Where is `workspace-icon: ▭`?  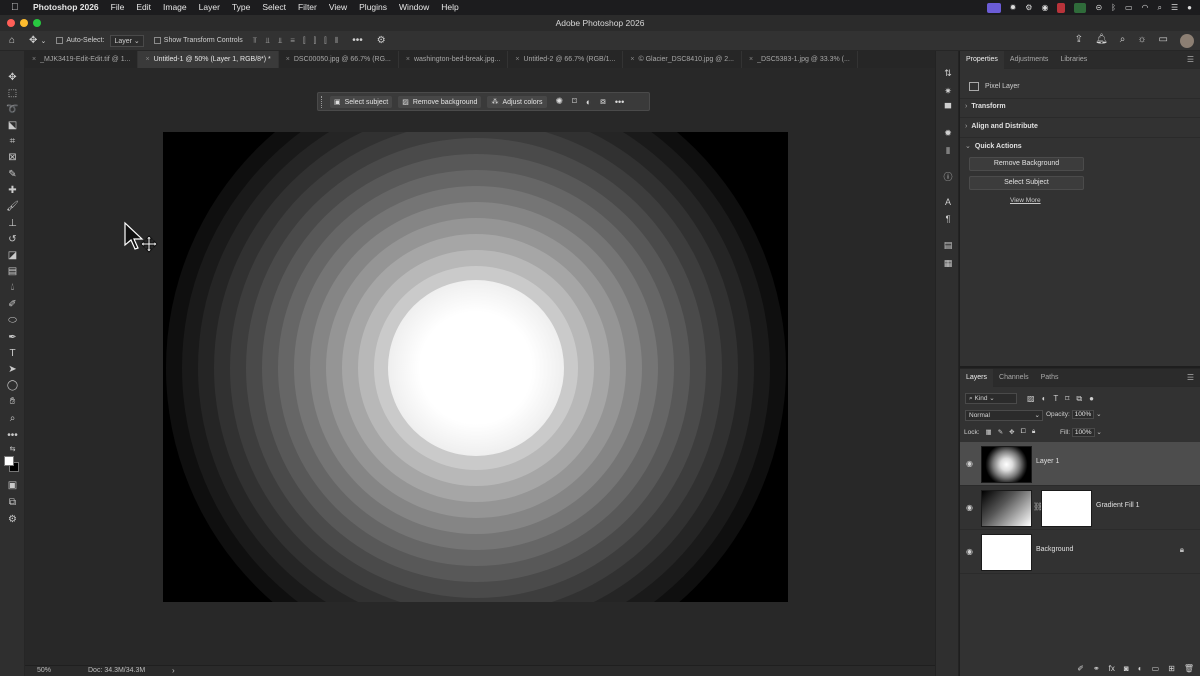 workspace-icon: ▭ is located at coordinates (1163, 41).